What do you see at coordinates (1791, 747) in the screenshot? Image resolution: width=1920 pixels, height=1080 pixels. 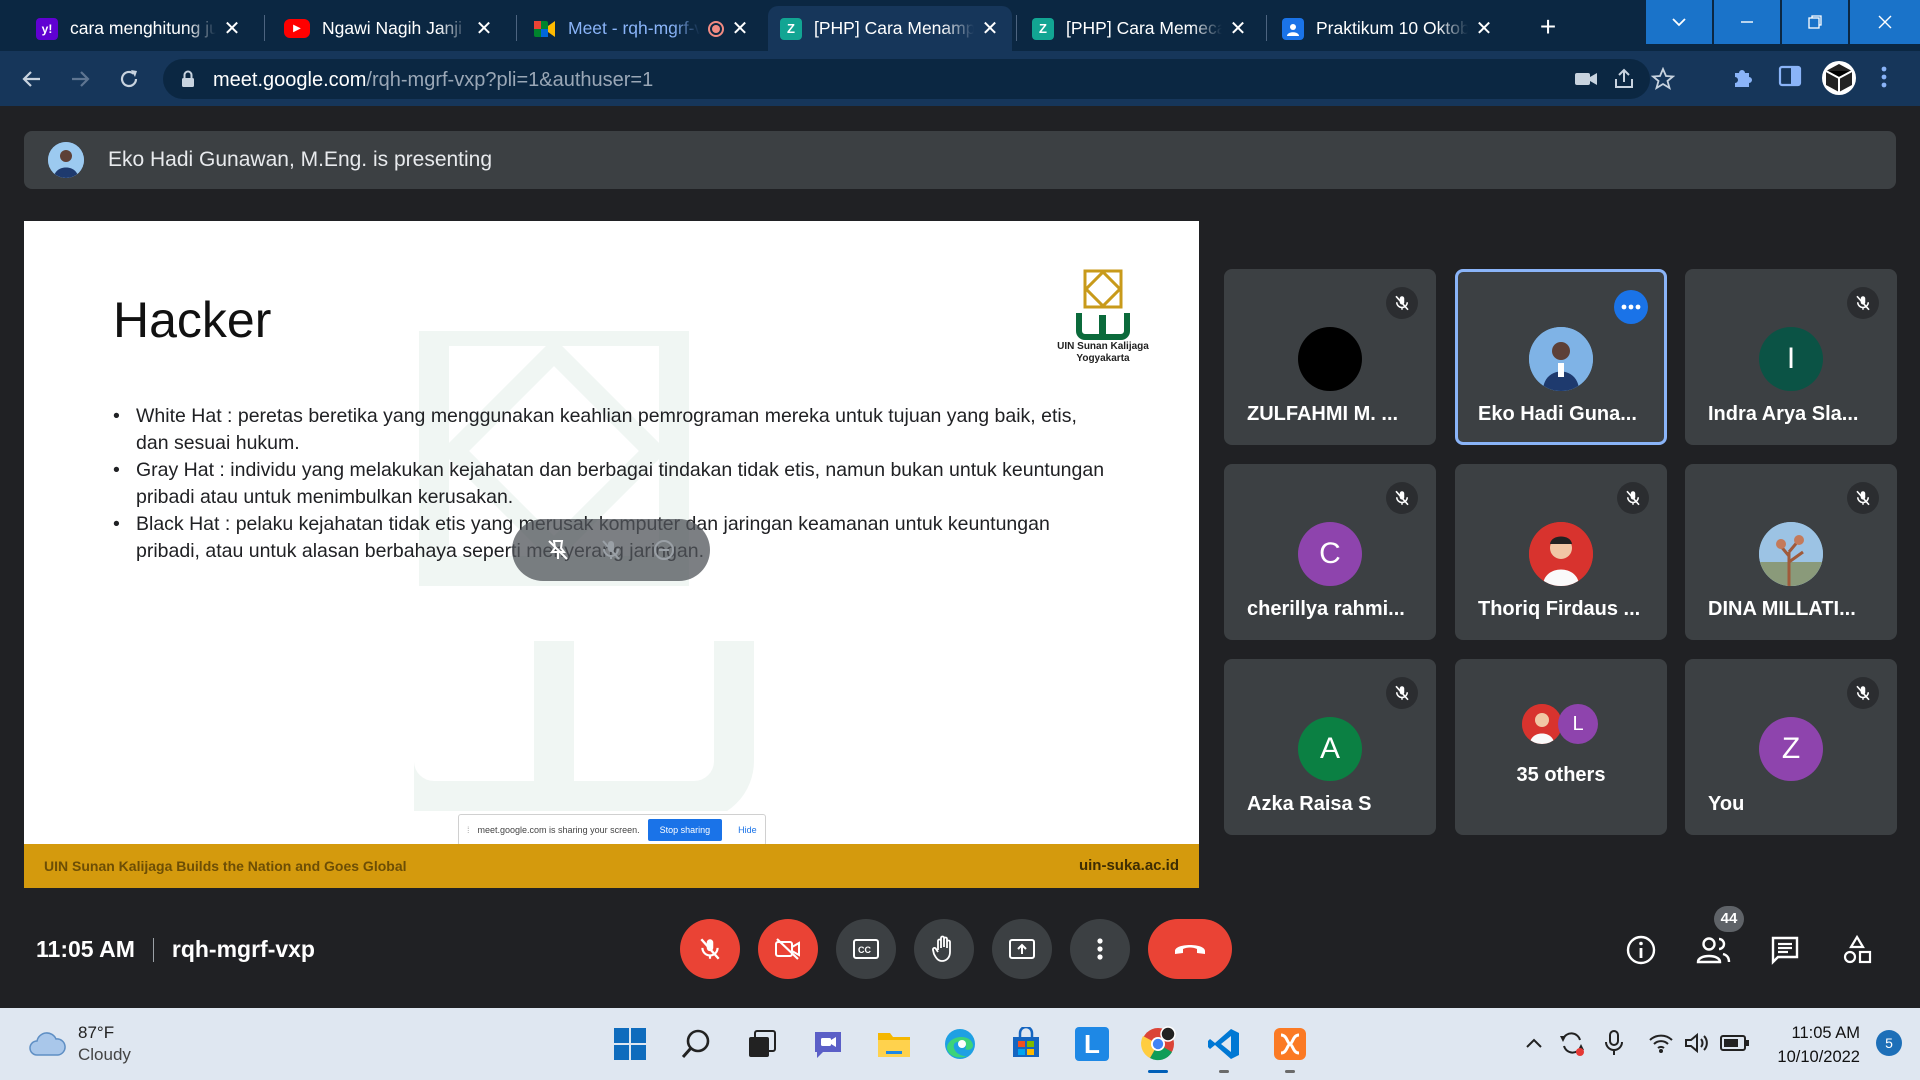 I see `self-tile: Z You` at bounding box center [1791, 747].